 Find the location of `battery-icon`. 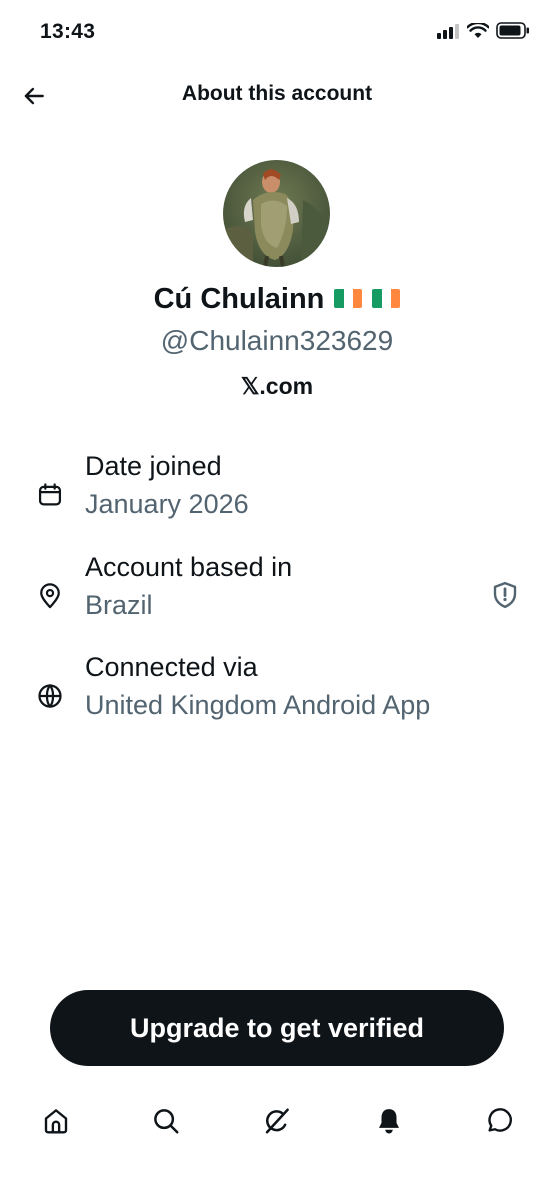

battery-icon is located at coordinates (512, 30).